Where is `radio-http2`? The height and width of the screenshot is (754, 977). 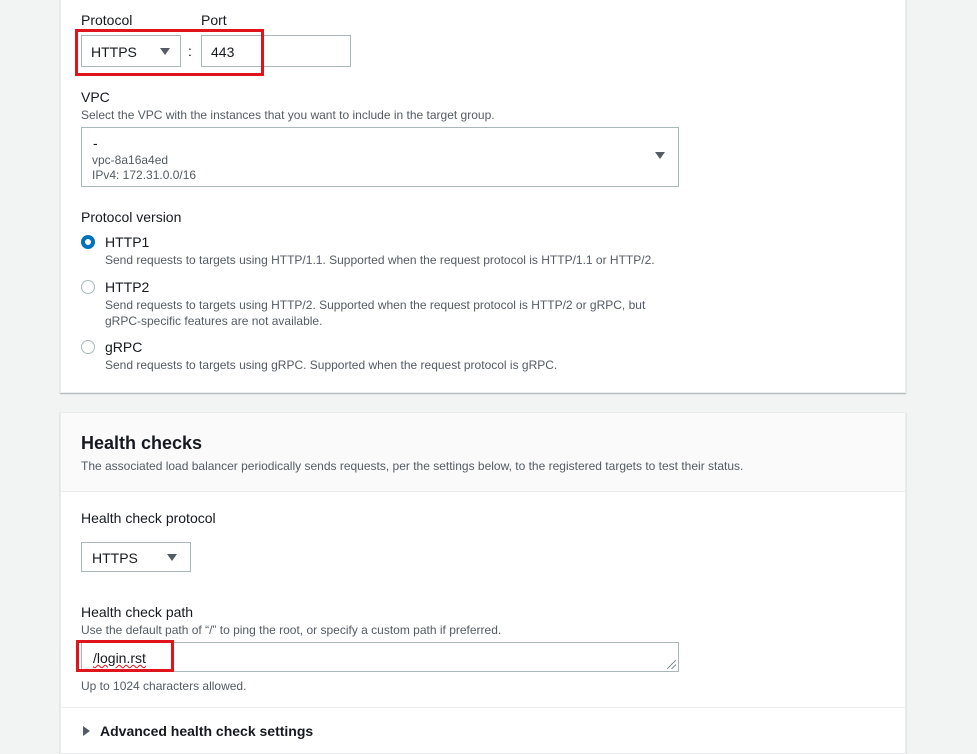
radio-http2 is located at coordinates (88, 287).